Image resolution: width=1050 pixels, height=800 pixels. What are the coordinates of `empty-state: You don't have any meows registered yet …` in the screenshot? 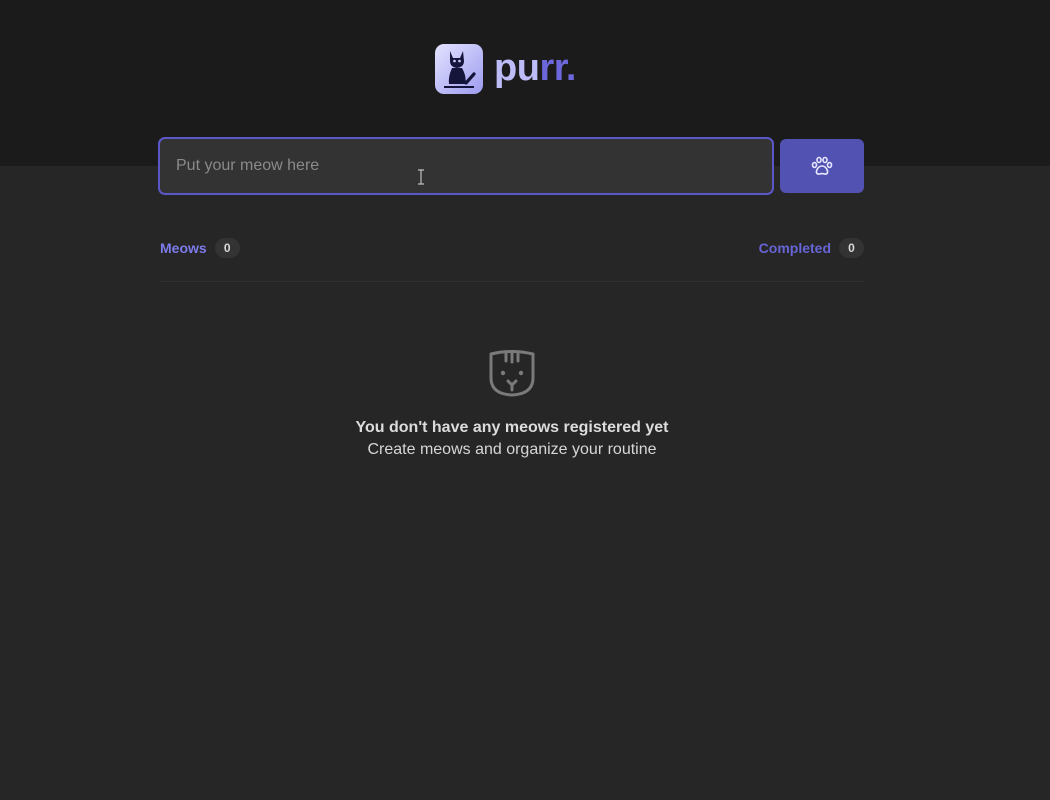 It's located at (512, 405).